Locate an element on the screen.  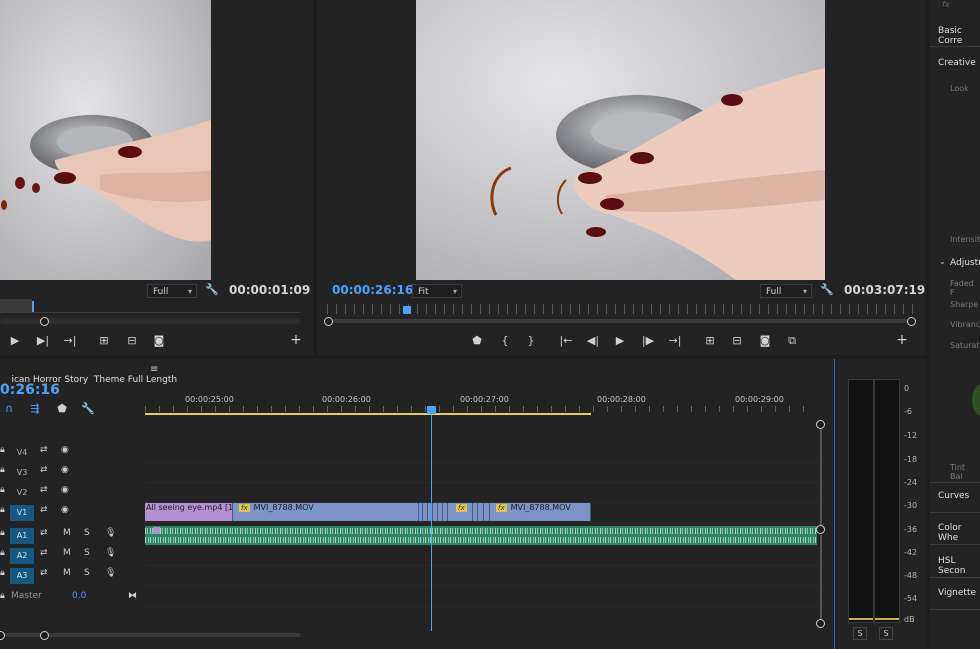
track-name: V1 is located at coordinates (22, 513).